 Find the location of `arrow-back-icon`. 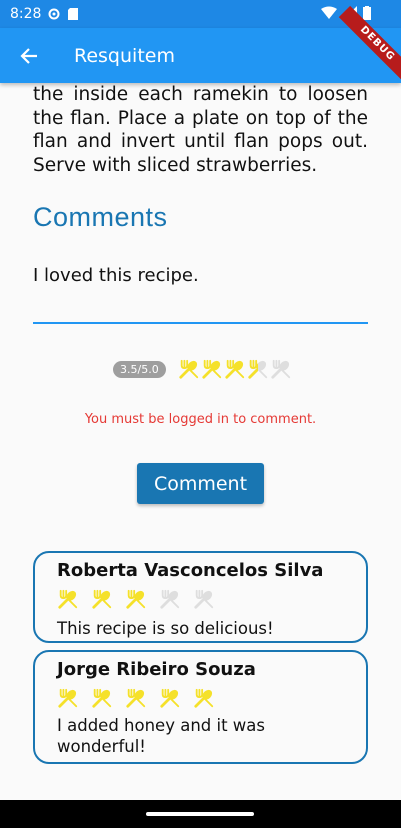

arrow-back-icon is located at coordinates (28, 55).